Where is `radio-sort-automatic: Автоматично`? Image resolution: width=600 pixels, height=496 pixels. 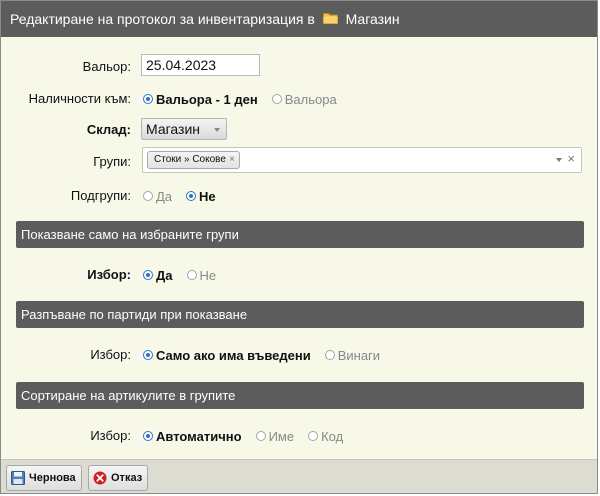
radio-sort-automatic: Автоматично is located at coordinates (192, 436).